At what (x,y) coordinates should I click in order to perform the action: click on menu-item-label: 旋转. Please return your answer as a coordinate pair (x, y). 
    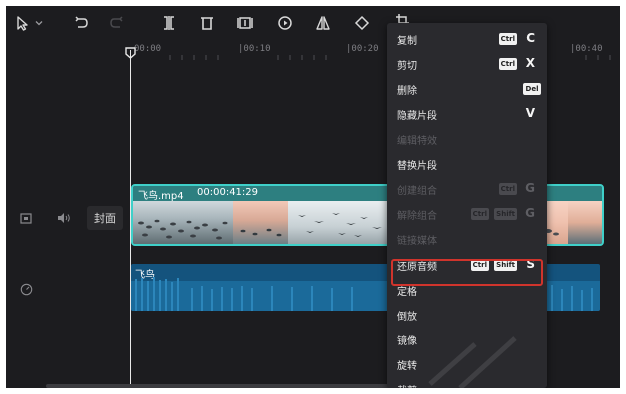
    Looking at the image, I should click on (407, 366).